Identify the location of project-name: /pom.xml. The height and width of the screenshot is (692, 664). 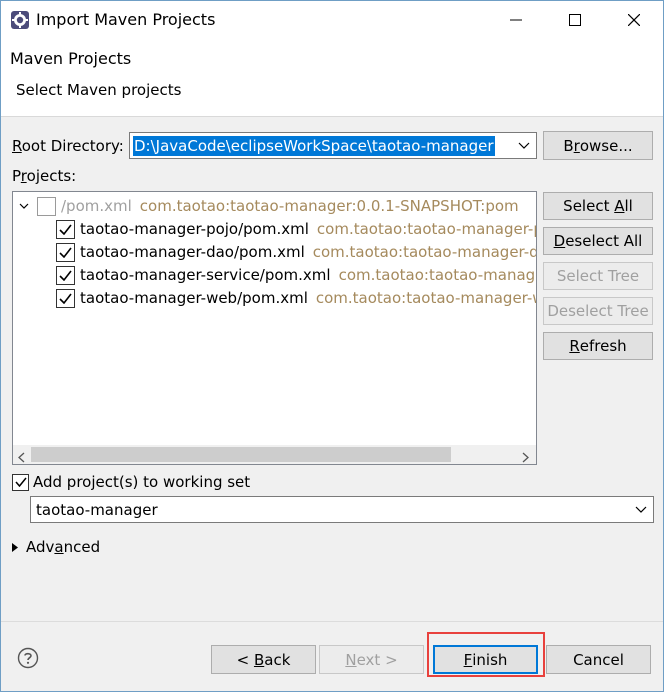
(96, 206).